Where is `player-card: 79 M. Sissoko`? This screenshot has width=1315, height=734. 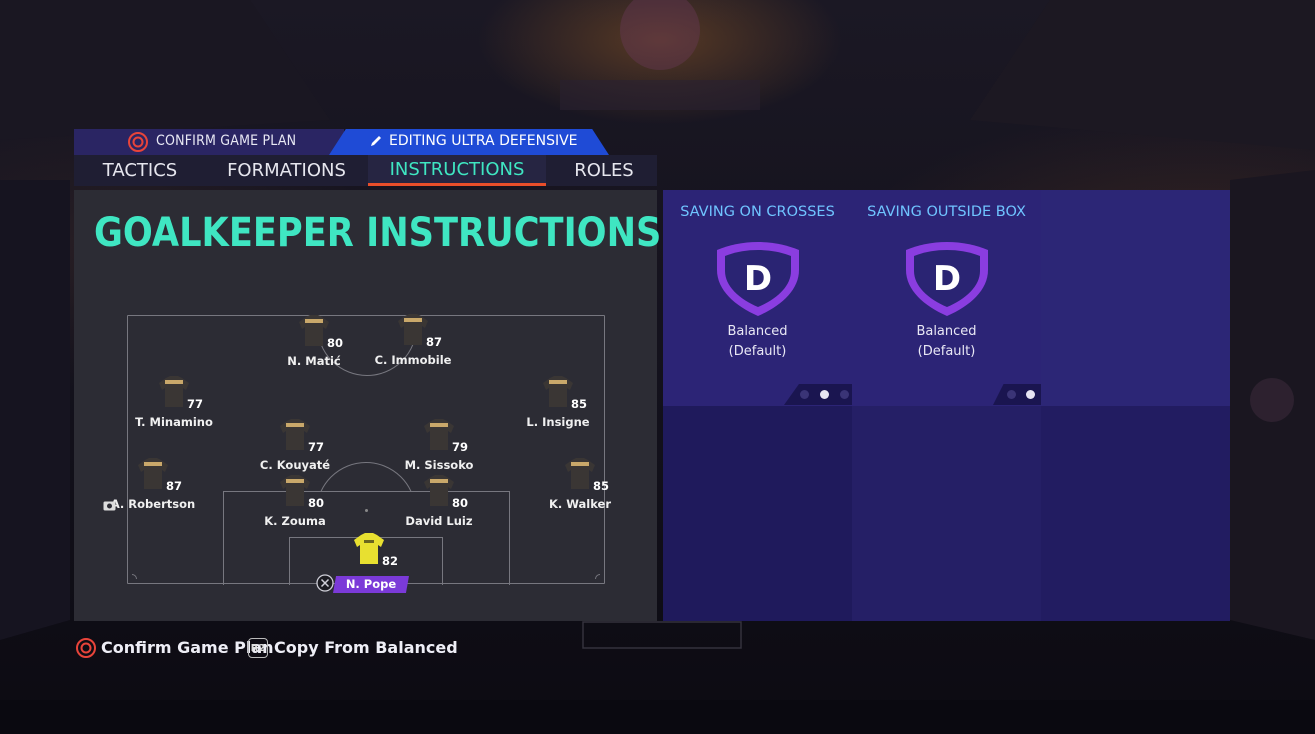 player-card: 79 M. Sissoko is located at coordinates (439, 449).